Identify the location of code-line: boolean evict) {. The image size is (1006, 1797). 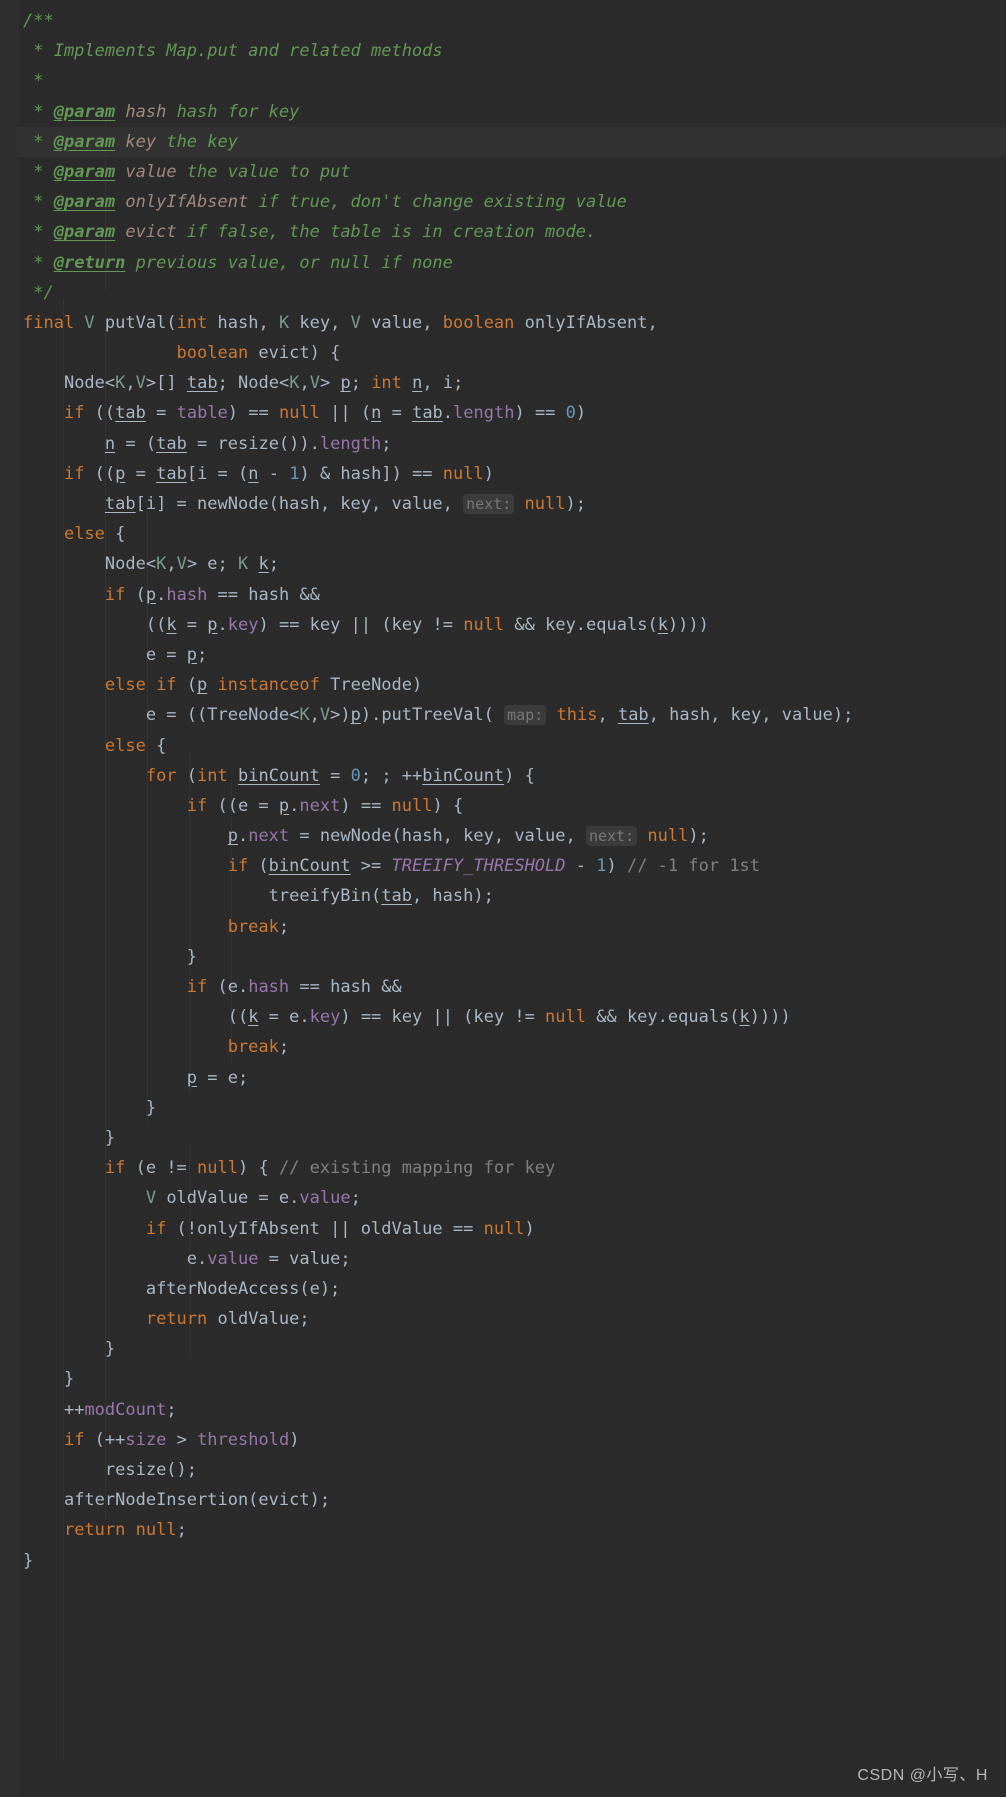
(512, 353).